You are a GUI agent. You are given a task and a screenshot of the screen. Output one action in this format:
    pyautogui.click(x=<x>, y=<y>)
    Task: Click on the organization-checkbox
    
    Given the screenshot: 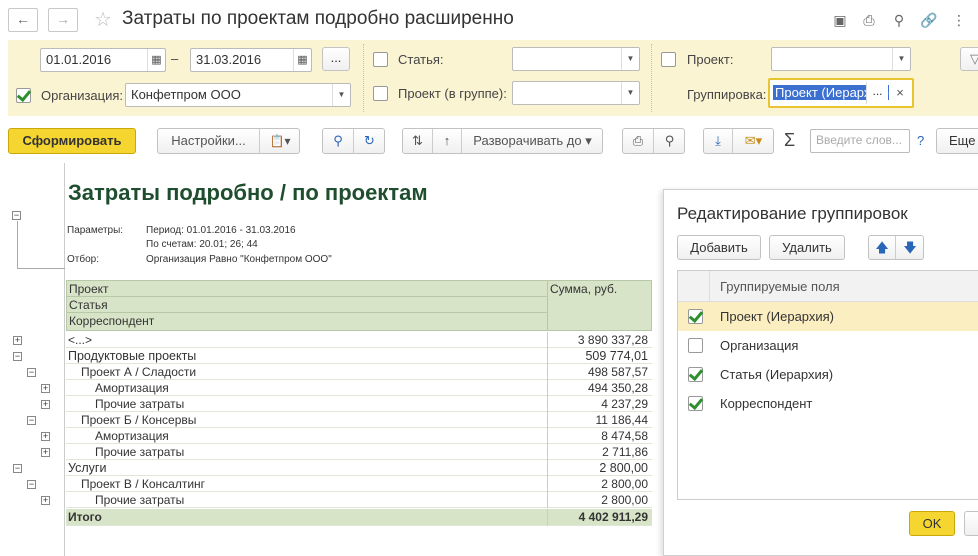 What is the action you would take?
    pyautogui.click(x=23, y=95)
    